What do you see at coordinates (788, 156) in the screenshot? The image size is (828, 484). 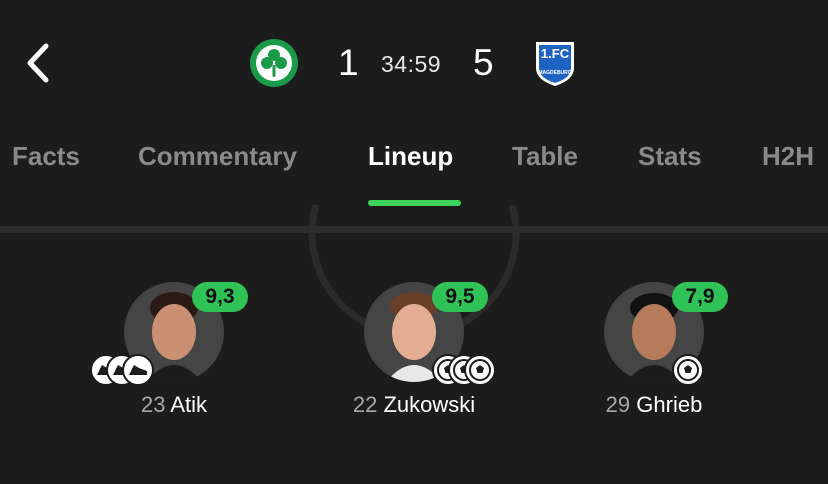 I see `tab-h2h: H2H` at bounding box center [788, 156].